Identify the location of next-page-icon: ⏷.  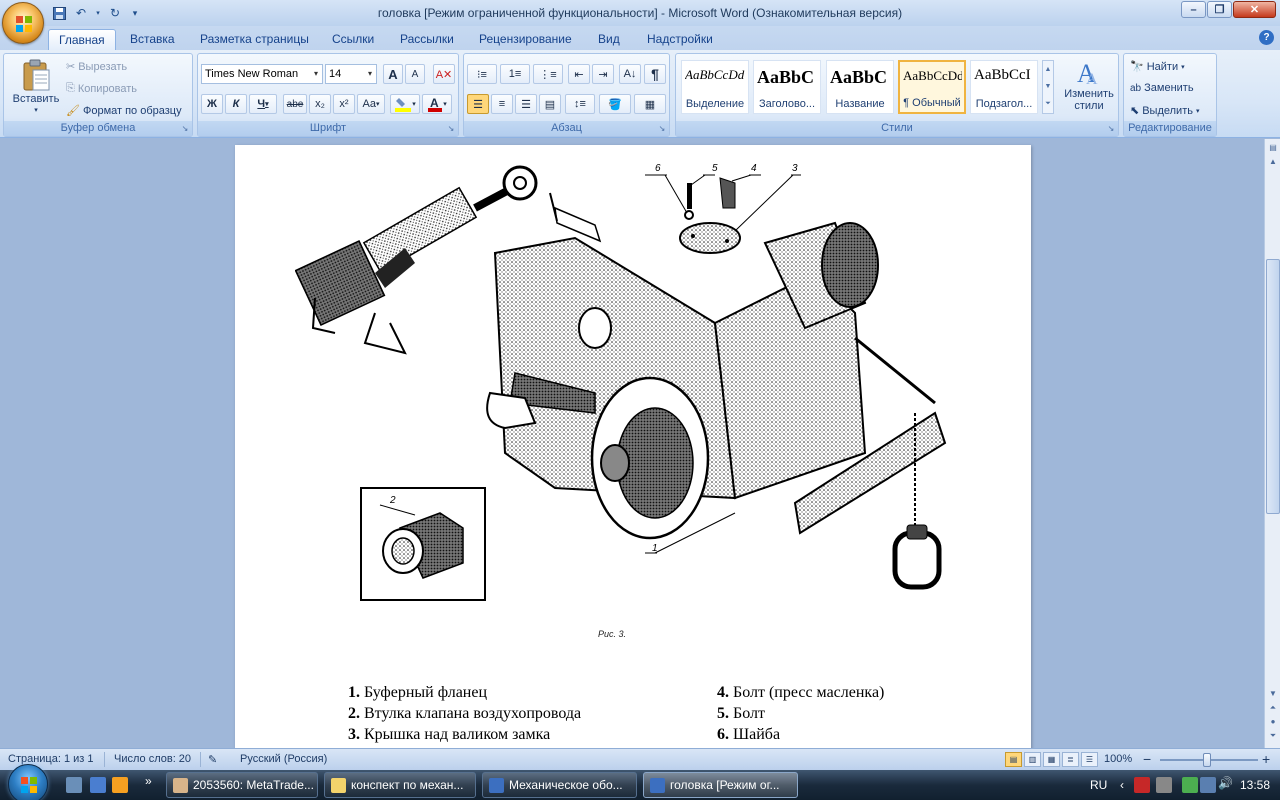
(1273, 736).